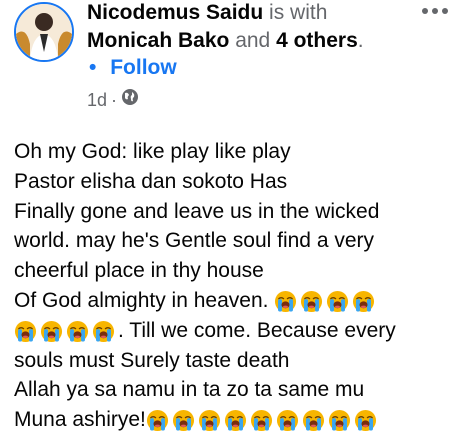  I want to click on post-meta: 1d ·, so click(113, 99).